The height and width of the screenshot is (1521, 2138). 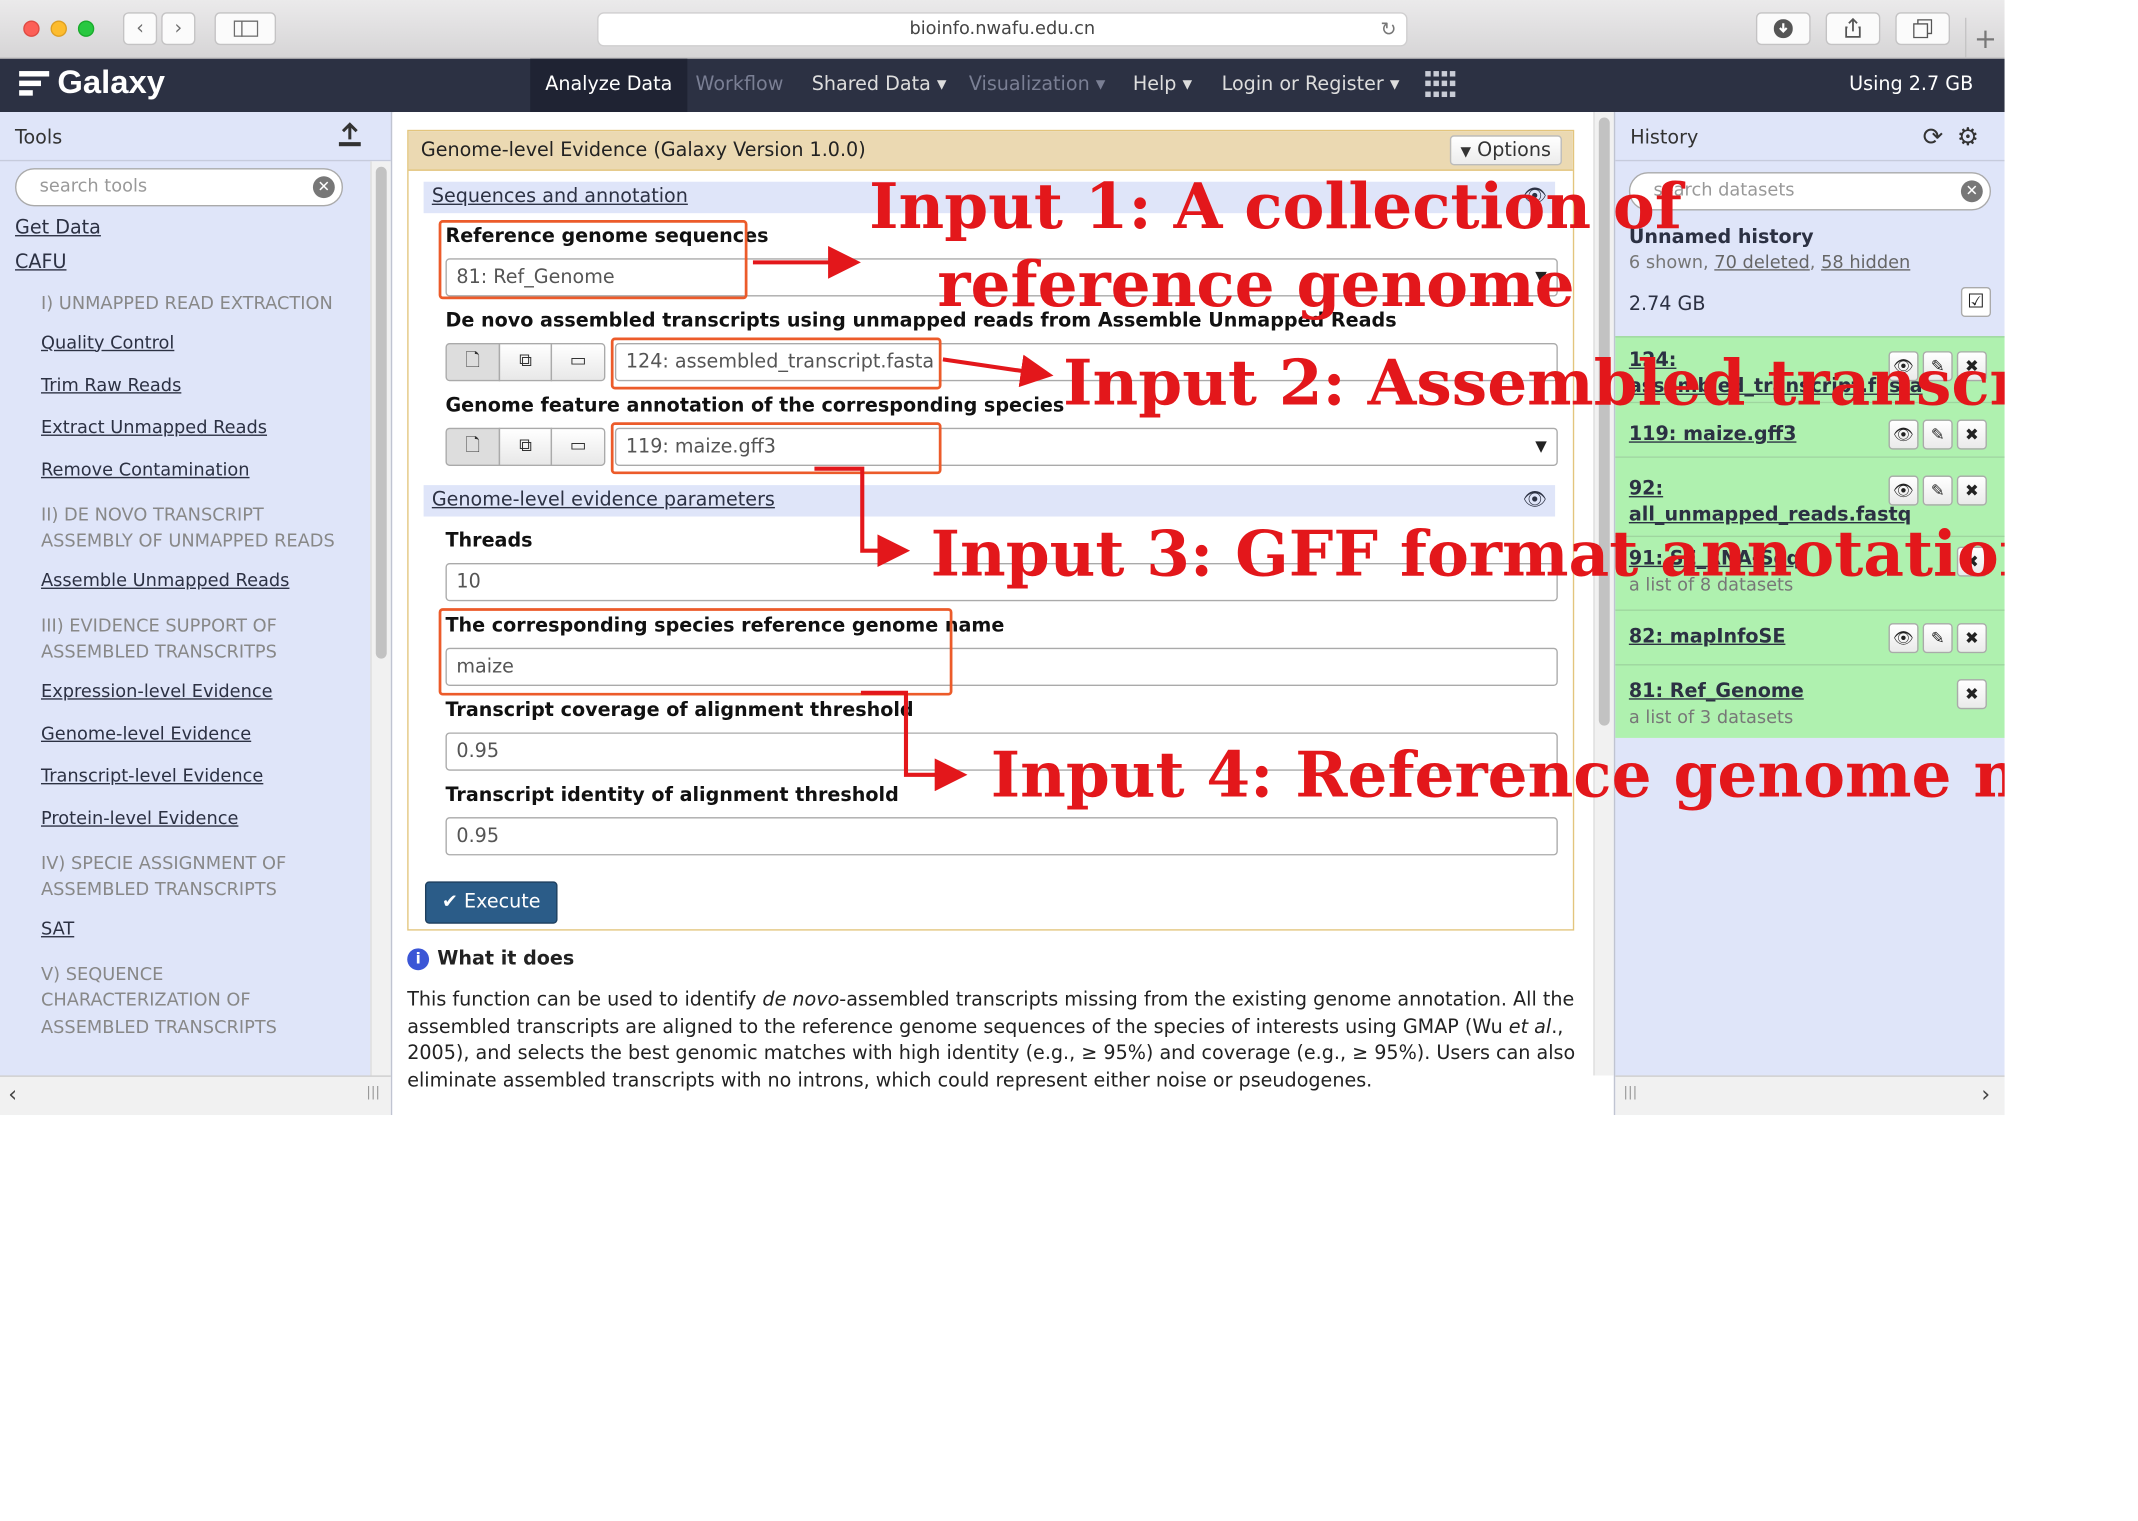 What do you see at coordinates (205, 343) in the screenshot?
I see `tool-item: Quality Control` at bounding box center [205, 343].